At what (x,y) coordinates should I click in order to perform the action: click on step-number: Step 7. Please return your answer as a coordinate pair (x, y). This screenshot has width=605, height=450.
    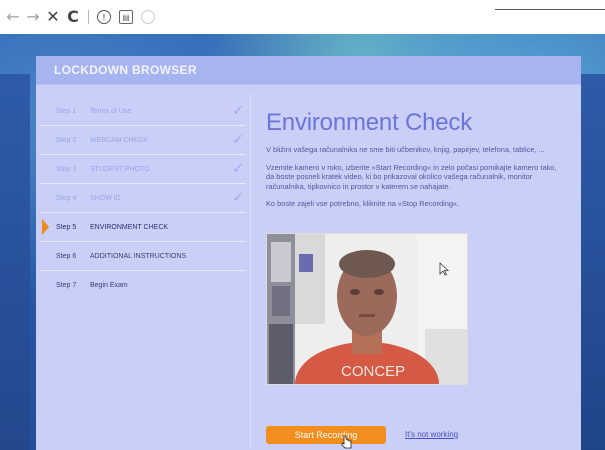
    Looking at the image, I should click on (66, 285).